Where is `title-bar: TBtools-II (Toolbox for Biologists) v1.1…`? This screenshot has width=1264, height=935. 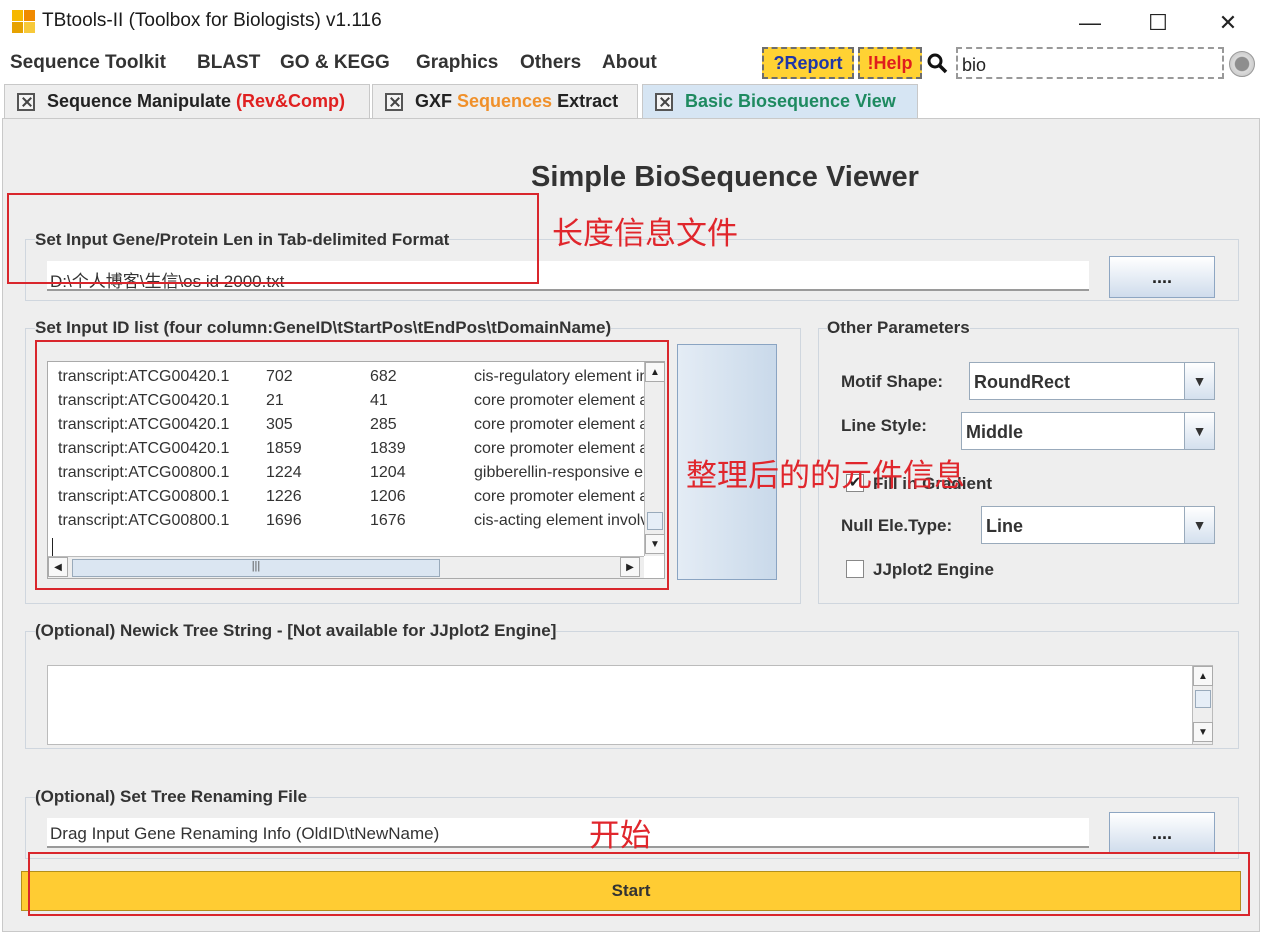
title-bar: TBtools-II (Toolbox for Biologists) v1.1… is located at coordinates (632, 22).